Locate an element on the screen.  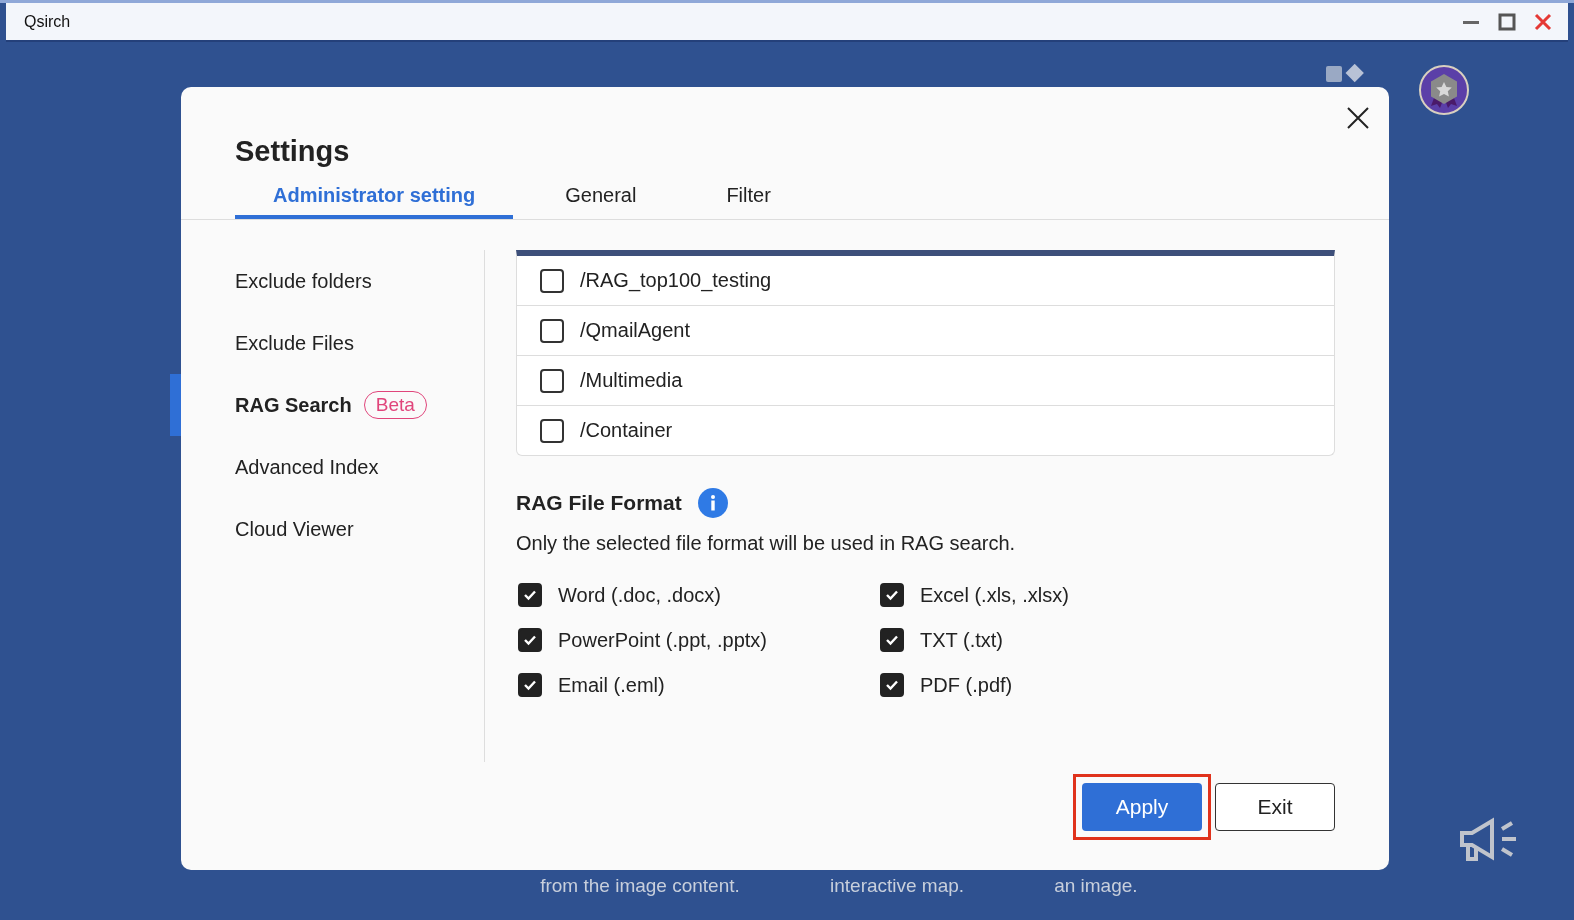
section-title: RAG File Format is located at coordinates (599, 503).